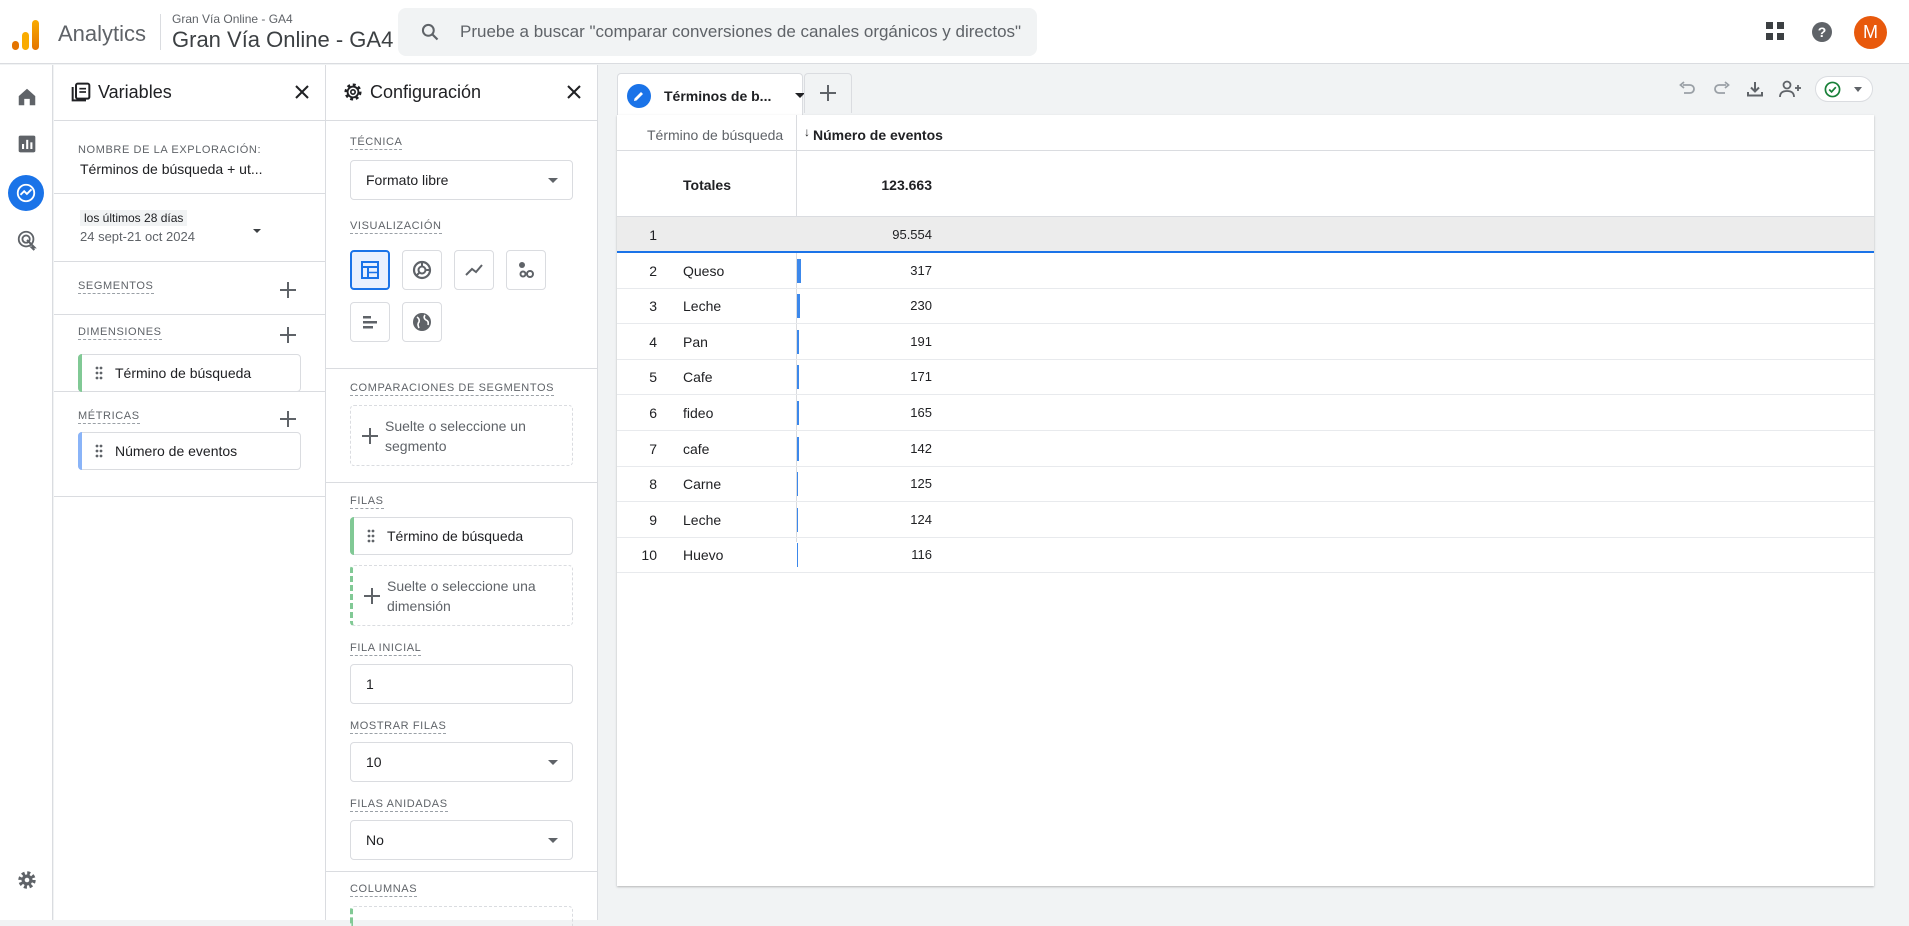 Image resolution: width=1909 pixels, height=926 pixels. What do you see at coordinates (26, 193) in the screenshot?
I see `explore-icon` at bounding box center [26, 193].